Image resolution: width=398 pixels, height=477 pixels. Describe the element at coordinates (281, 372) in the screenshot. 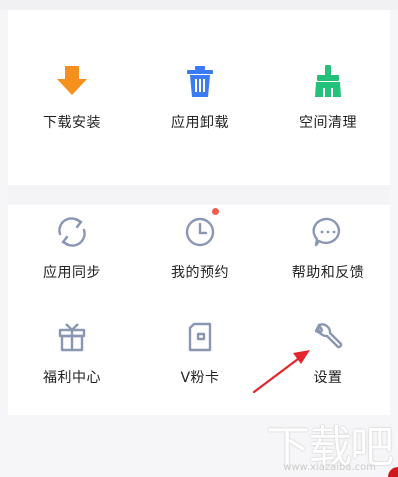

I see `annotation-arrow` at that location.